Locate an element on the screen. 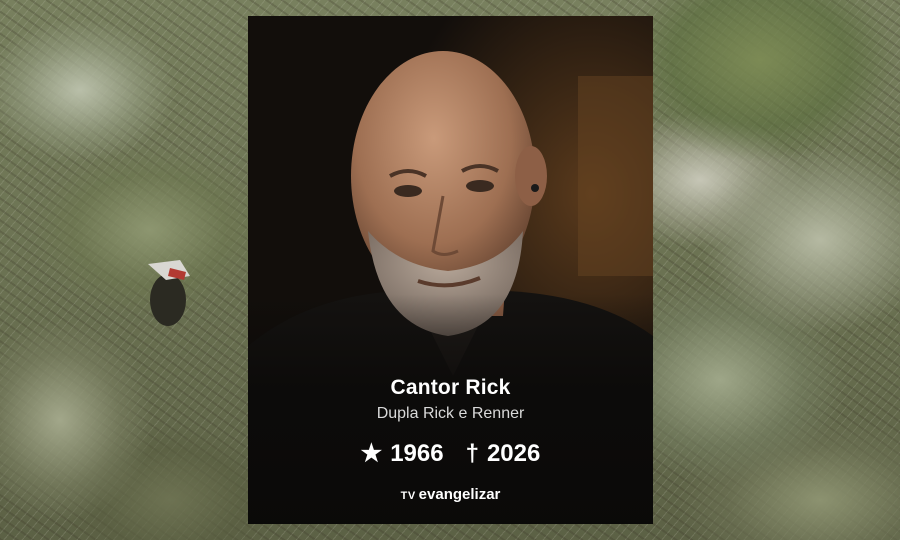 This screenshot has height=540, width=900. brand-logo: TV evangelizar is located at coordinates (450, 494).